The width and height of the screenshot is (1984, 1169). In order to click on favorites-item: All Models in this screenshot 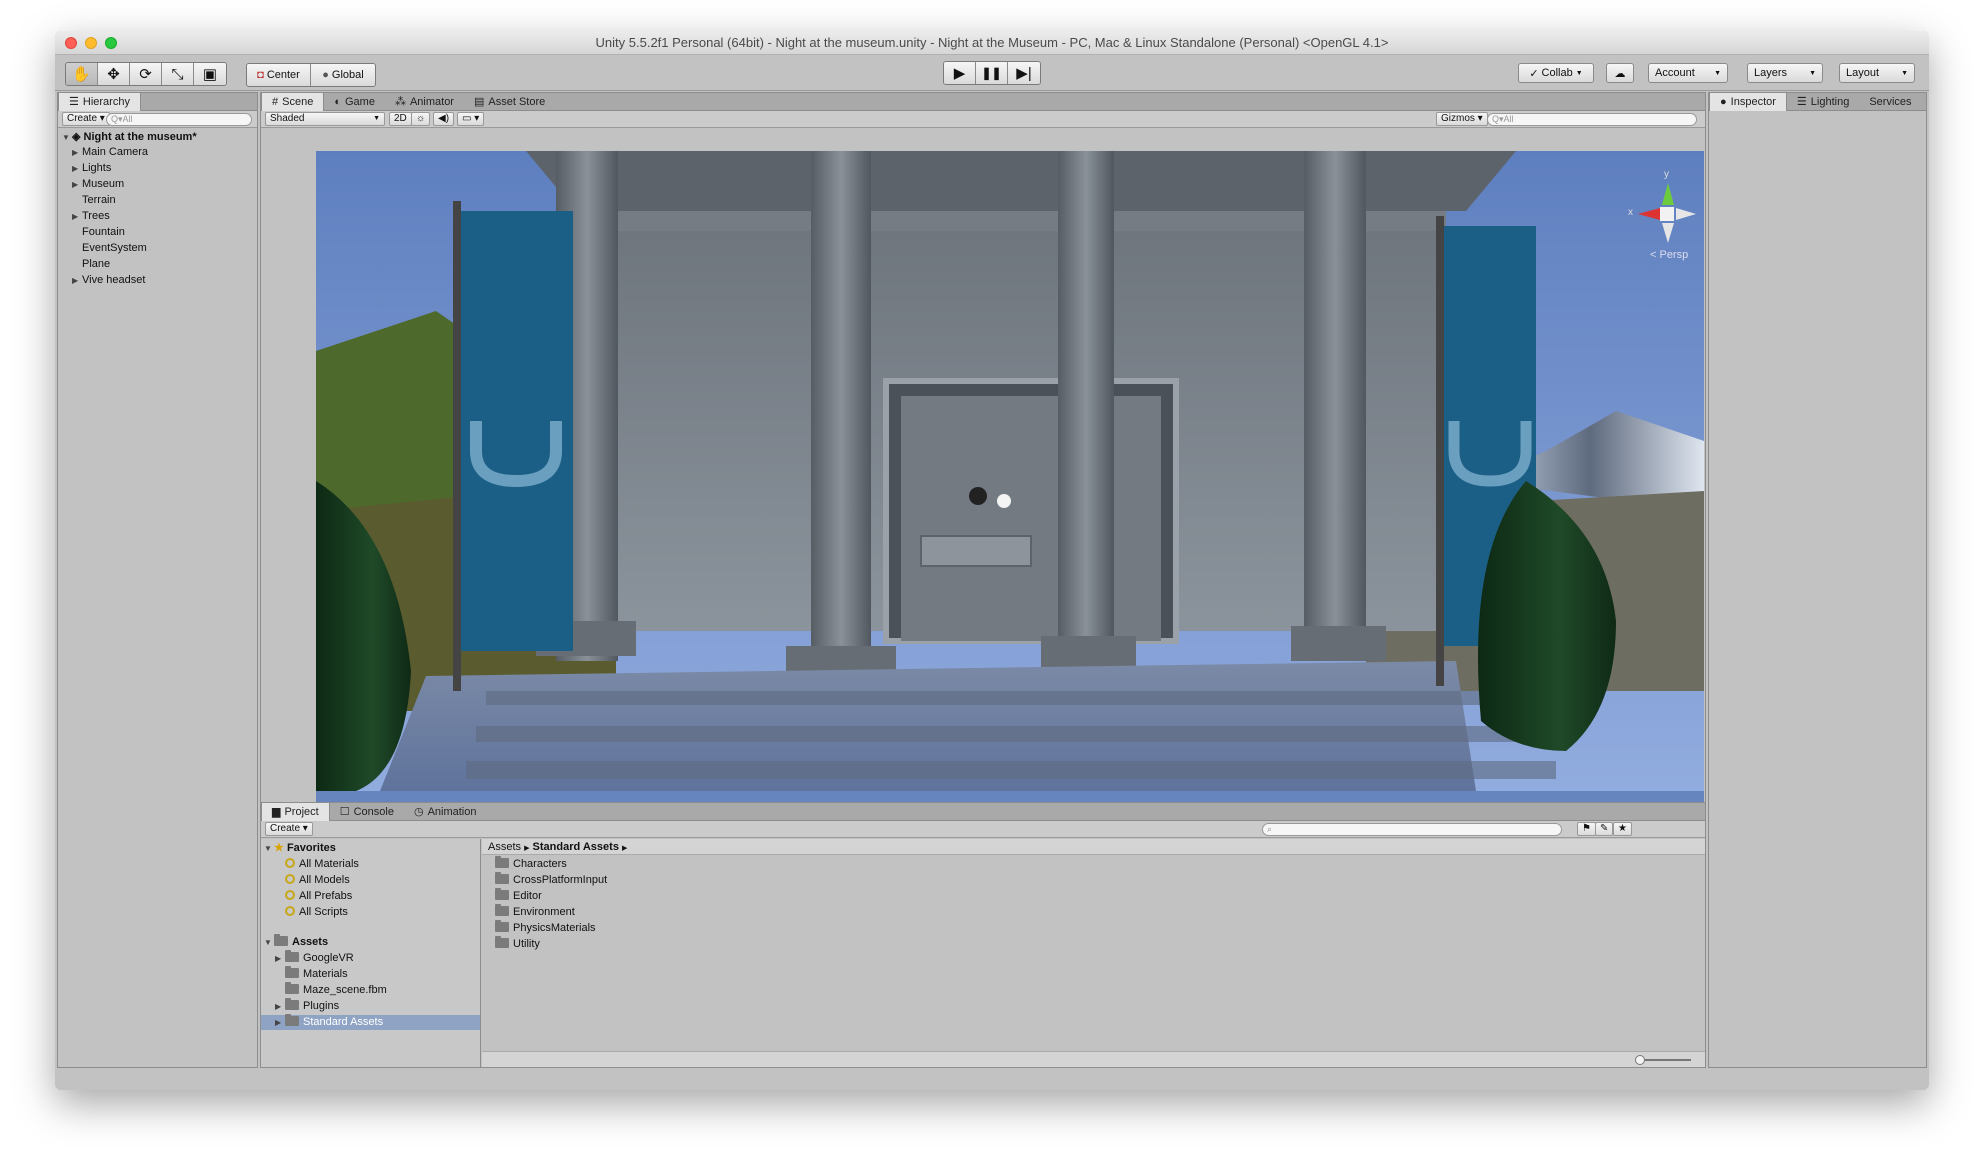, I will do `click(317, 880)`.